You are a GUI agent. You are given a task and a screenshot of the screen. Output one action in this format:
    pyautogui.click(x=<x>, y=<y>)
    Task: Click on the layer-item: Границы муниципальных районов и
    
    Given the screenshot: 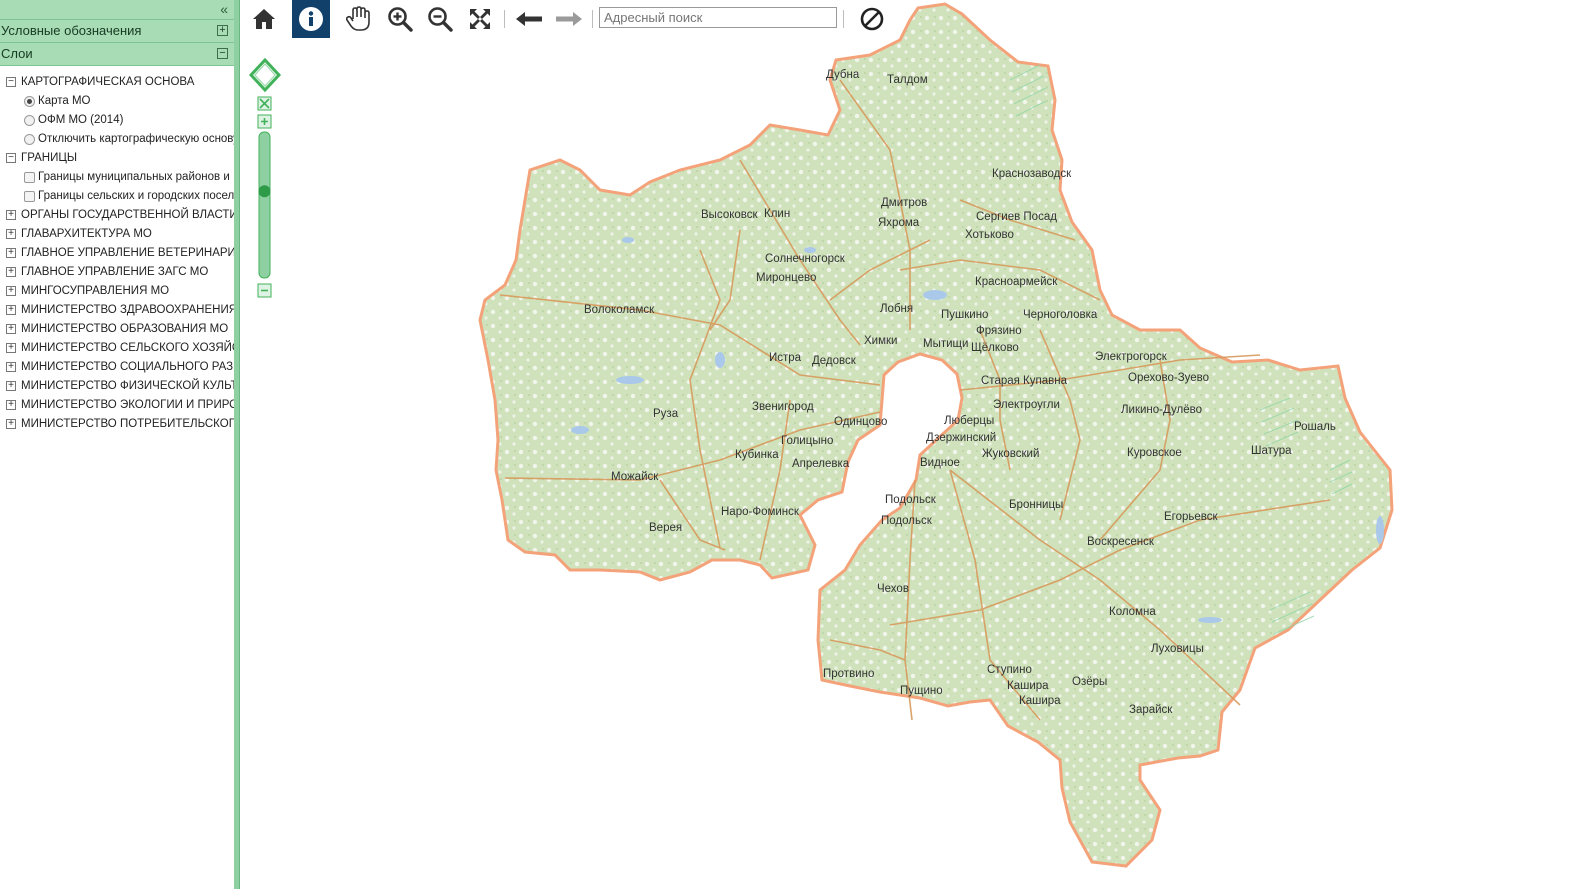 What is the action you would take?
    pyautogui.click(x=117, y=177)
    